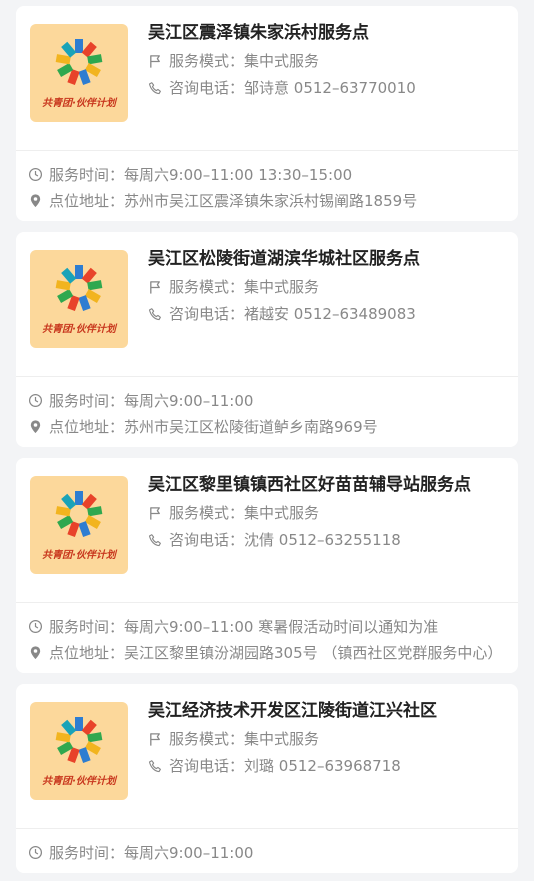  I want to click on phone-row: 咨询电话： 邹诗意 0512–63770010, so click(326, 88).